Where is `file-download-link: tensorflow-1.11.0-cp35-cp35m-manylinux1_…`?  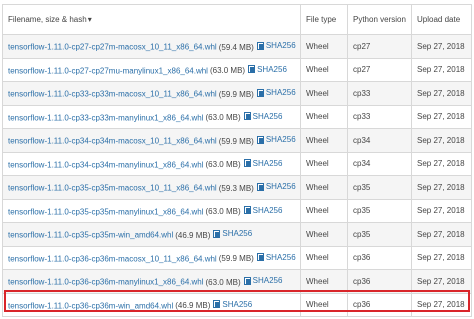 file-download-link: tensorflow-1.11.0-cp35-cp35m-manylinux1_… is located at coordinates (106, 211).